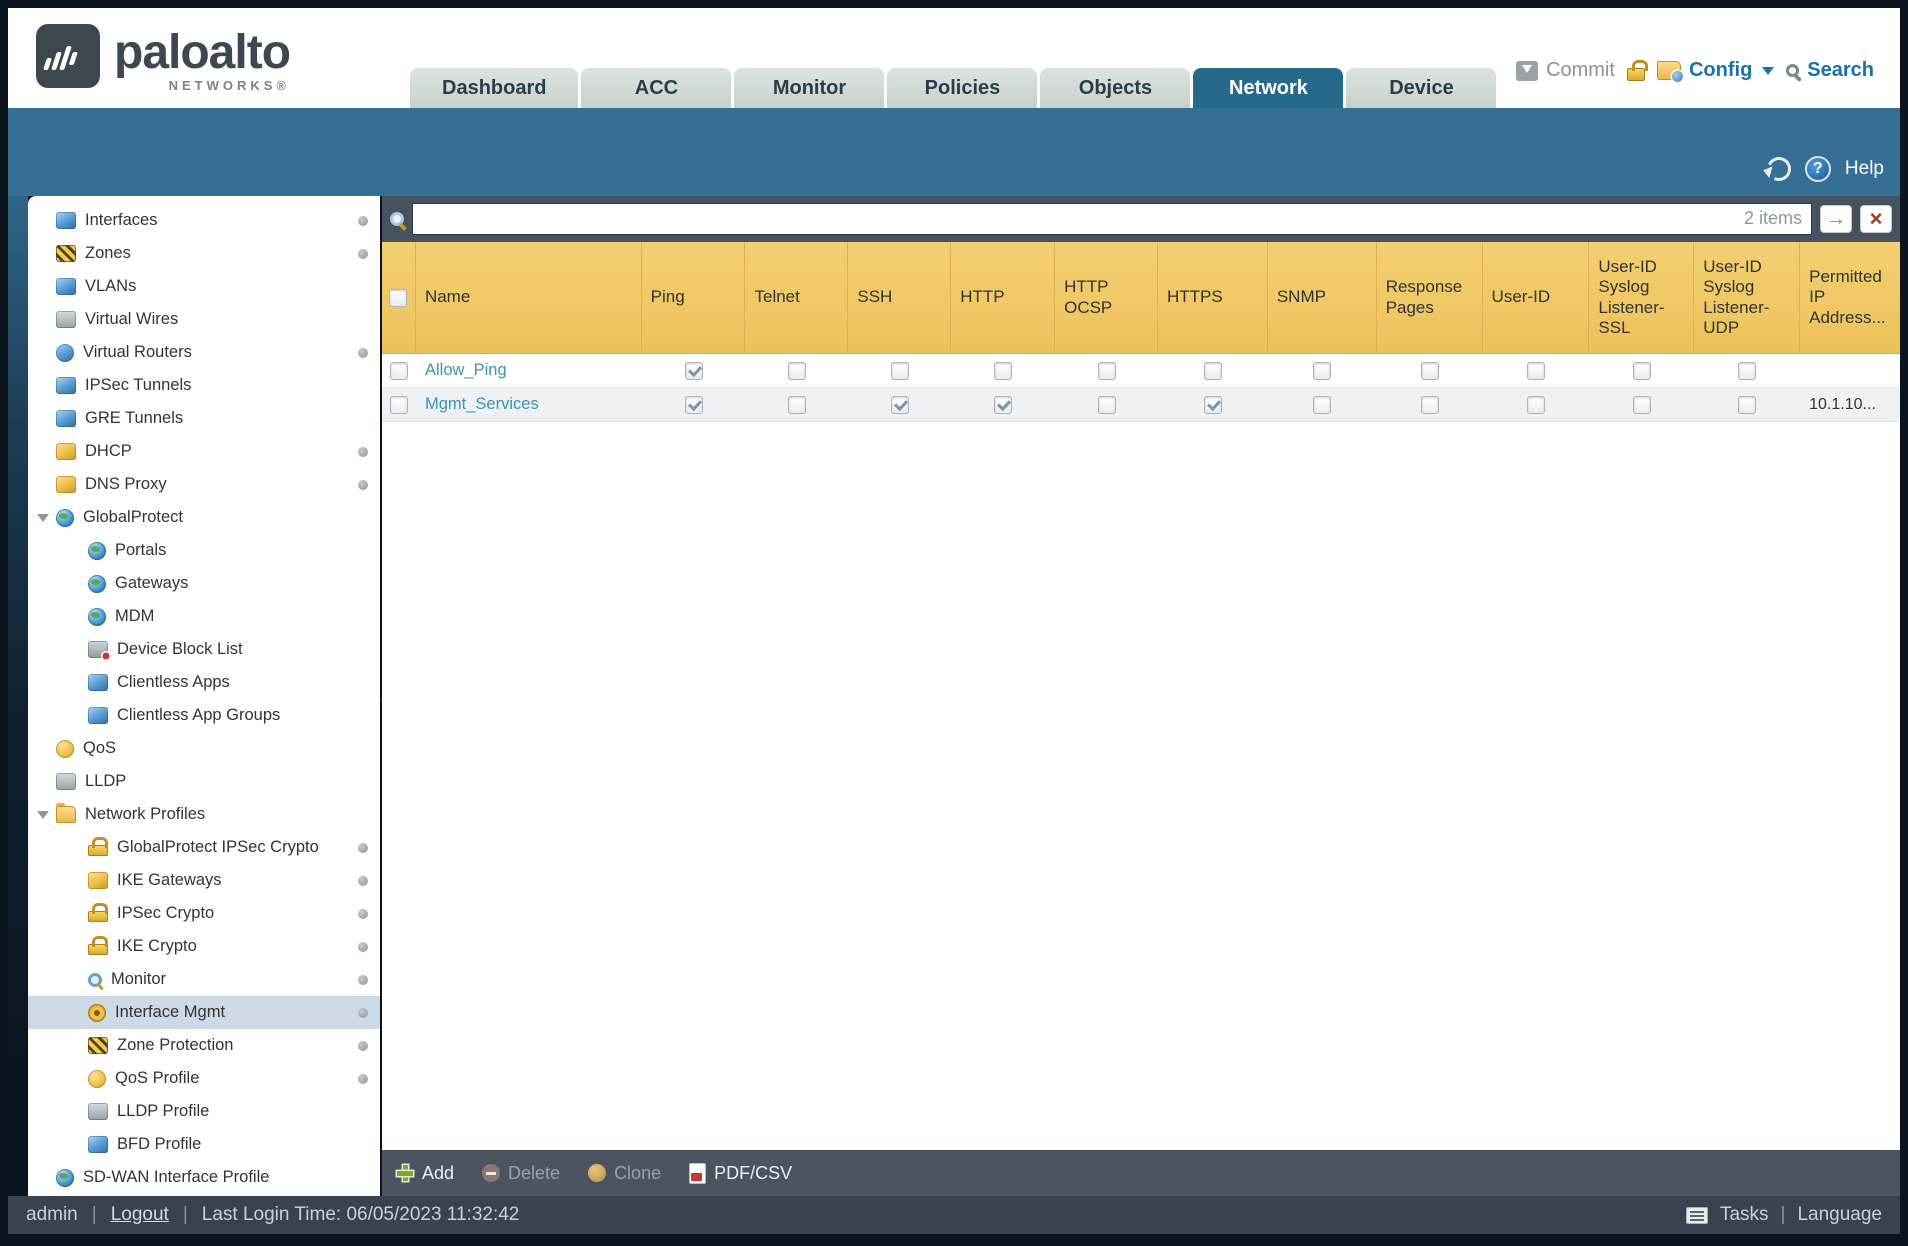 The width and height of the screenshot is (1908, 1246). Describe the element at coordinates (1817, 169) in the screenshot. I see `help-icon: ?` at that location.